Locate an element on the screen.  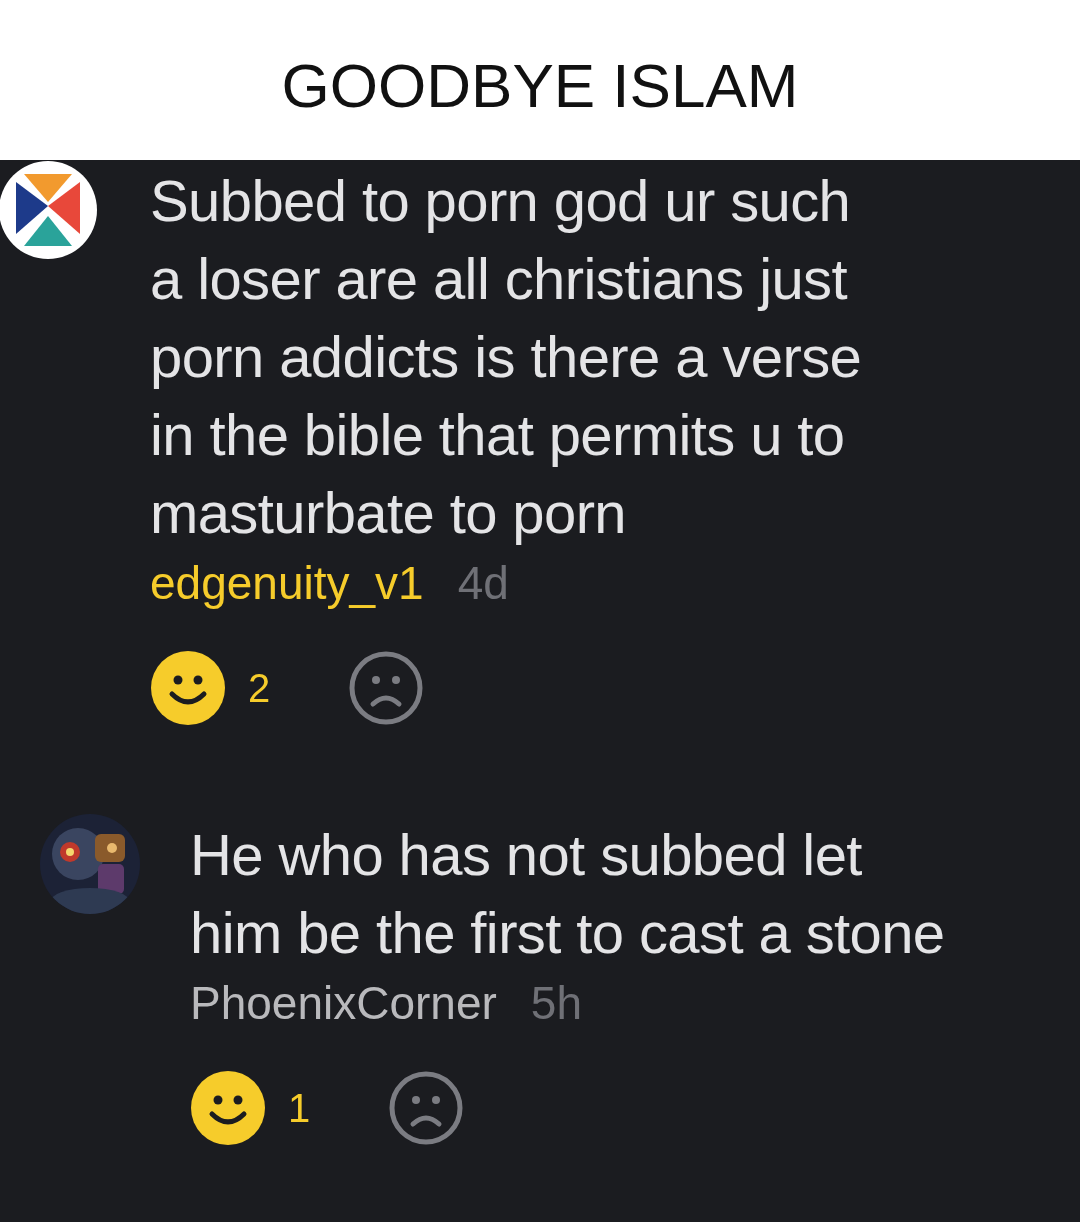
like-count: 2 is located at coordinates (260, 688).